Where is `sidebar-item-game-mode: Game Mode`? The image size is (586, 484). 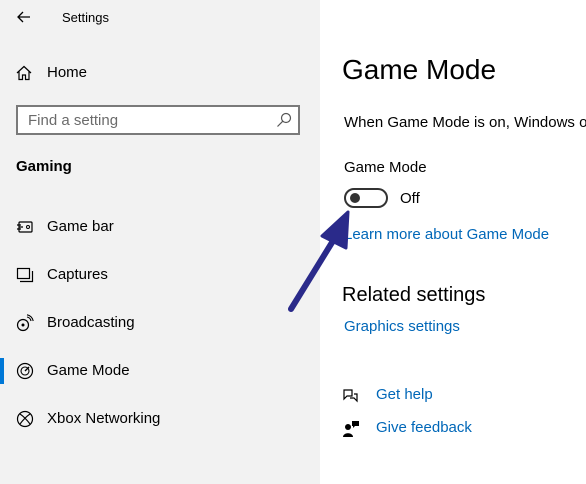 sidebar-item-game-mode: Game Mode is located at coordinates (160, 371).